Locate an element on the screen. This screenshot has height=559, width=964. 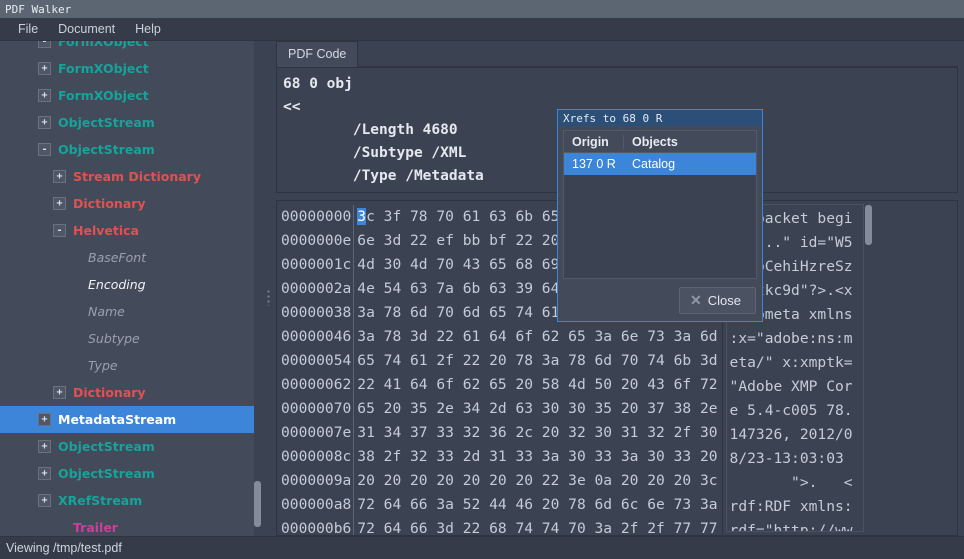
tree-item-xrefstream: + XRefStream is located at coordinates (131, 500).